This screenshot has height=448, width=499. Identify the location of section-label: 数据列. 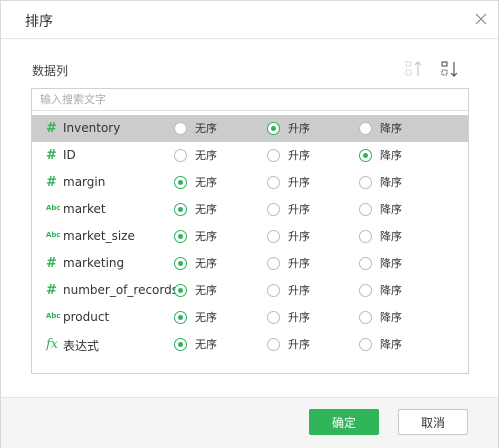
(50, 71).